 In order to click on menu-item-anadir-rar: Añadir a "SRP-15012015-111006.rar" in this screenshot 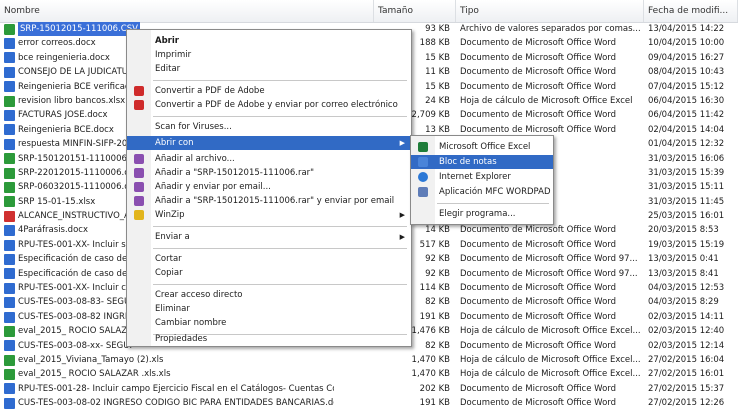, I will do `click(269, 173)`.